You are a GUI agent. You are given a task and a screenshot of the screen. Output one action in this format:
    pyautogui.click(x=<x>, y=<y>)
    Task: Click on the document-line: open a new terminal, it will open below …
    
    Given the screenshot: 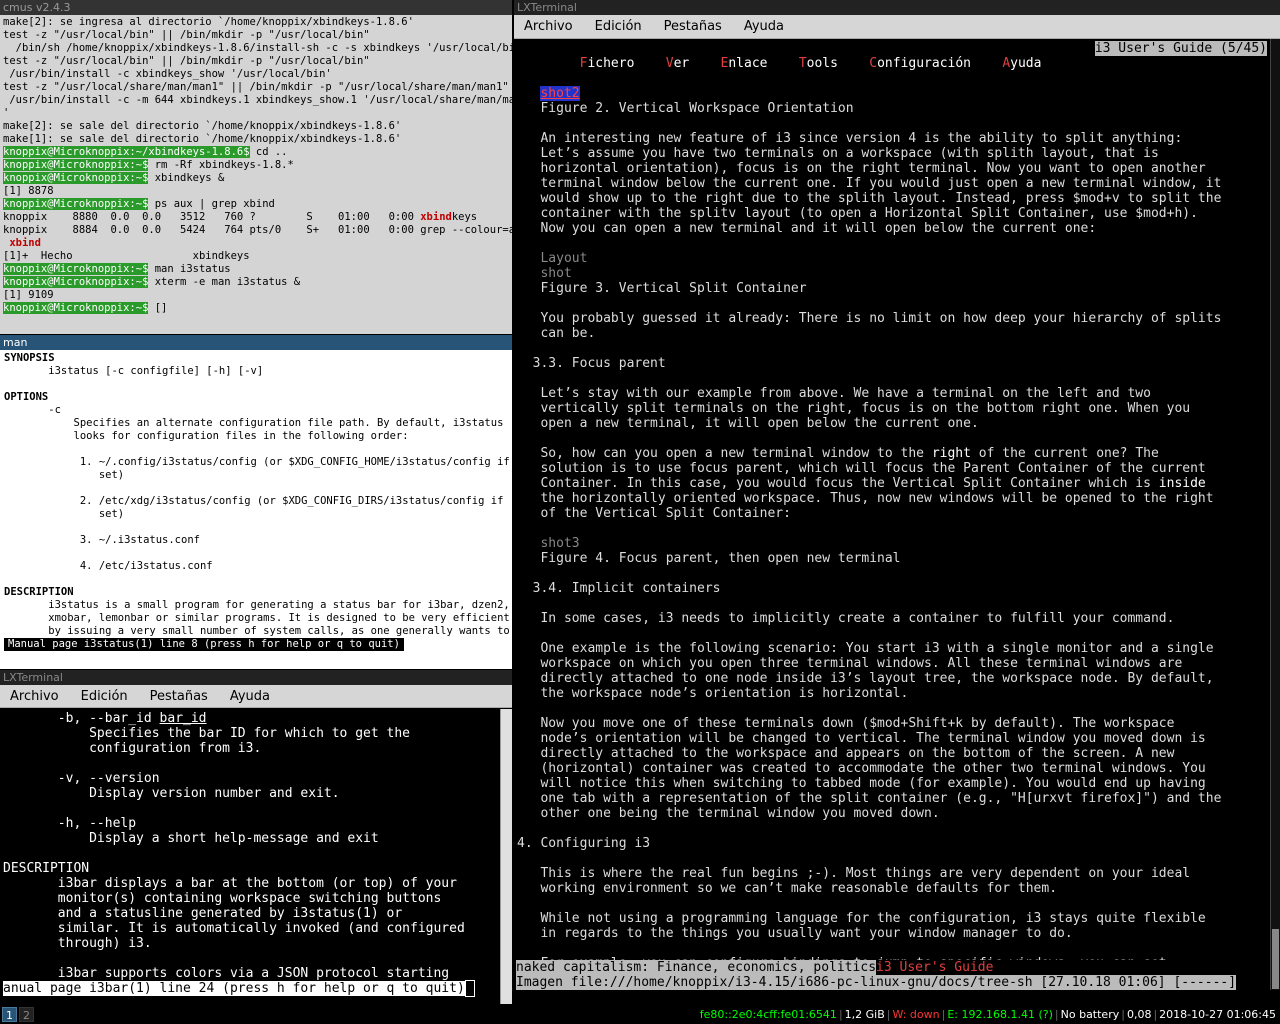 What is the action you would take?
    pyautogui.click(x=748, y=423)
    